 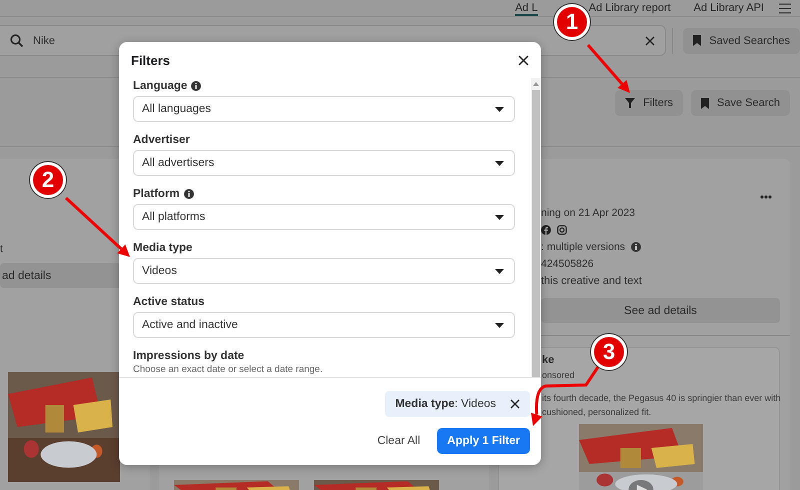 What do you see at coordinates (324, 271) in the screenshot?
I see `dropdown: Videos` at bounding box center [324, 271].